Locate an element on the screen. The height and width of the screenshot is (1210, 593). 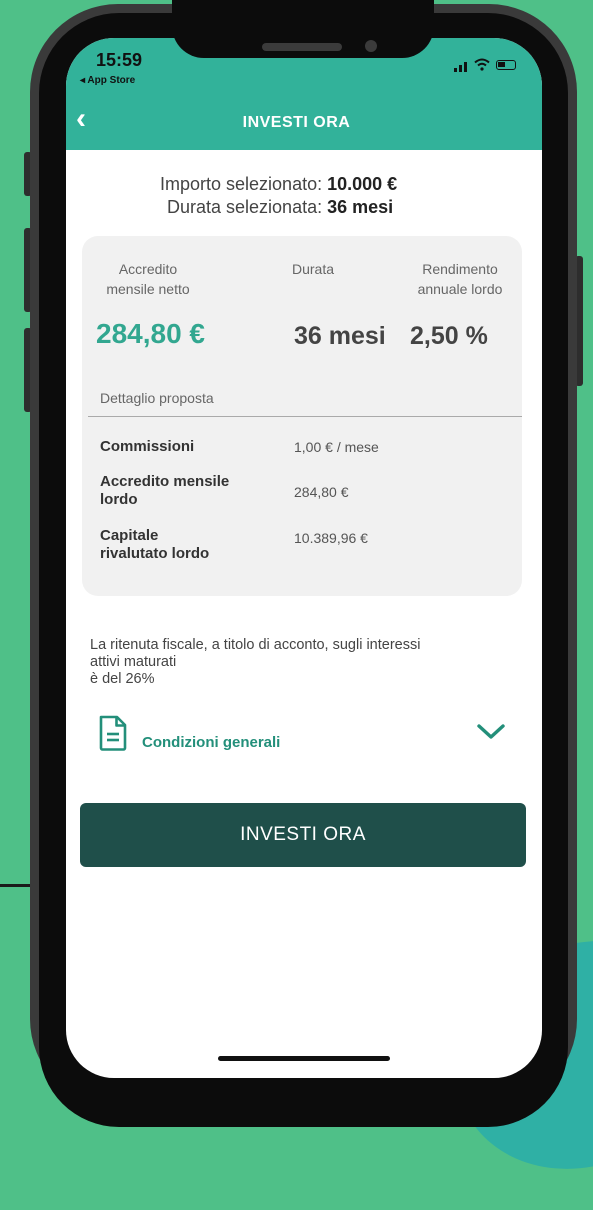
battery-icon is located at coordinates (506, 65).